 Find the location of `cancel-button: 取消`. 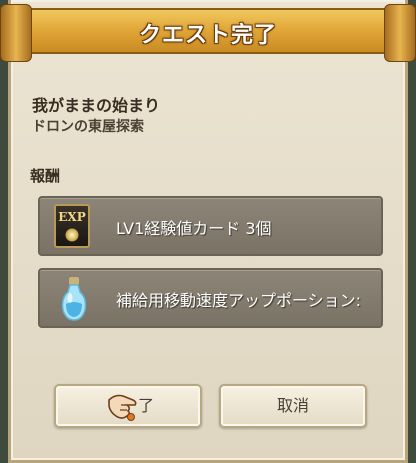

cancel-button: 取消 is located at coordinates (293, 406).